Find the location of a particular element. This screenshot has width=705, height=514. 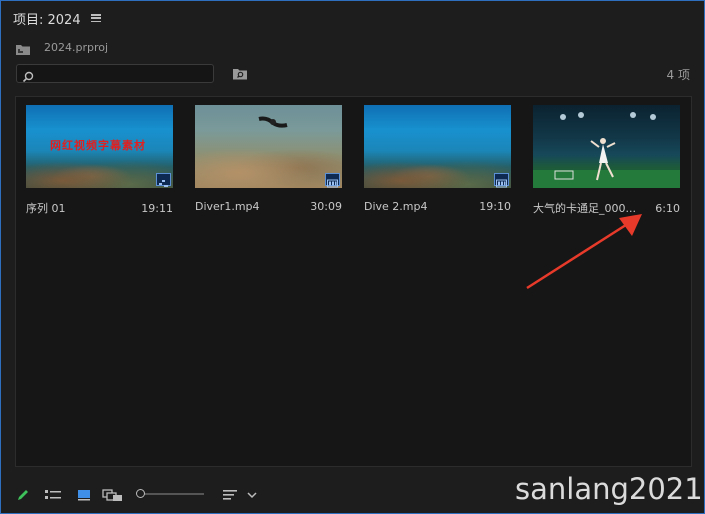

icon-view-icon is located at coordinates (84, 496).